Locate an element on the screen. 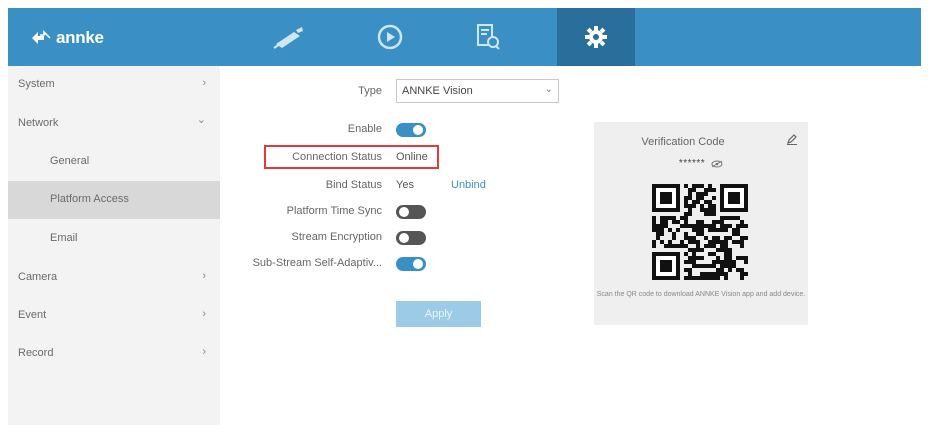 This screenshot has height=425, width=928. gear-icon is located at coordinates (596, 37).